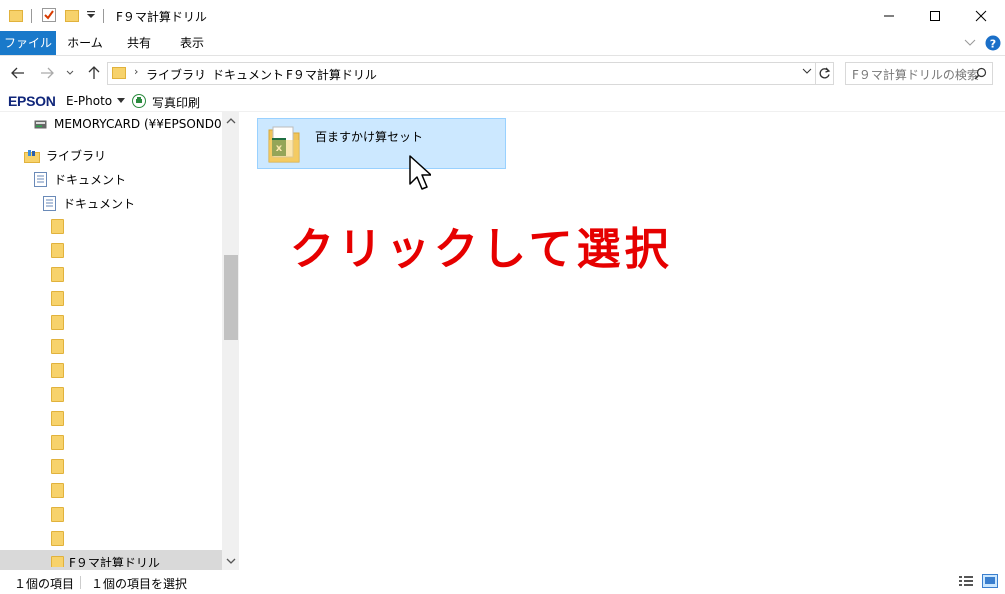 This screenshot has width=1005, height=594. What do you see at coordinates (915, 75) in the screenshot?
I see `search-placeholder: F９マ計算ドリルの検索` at bounding box center [915, 75].